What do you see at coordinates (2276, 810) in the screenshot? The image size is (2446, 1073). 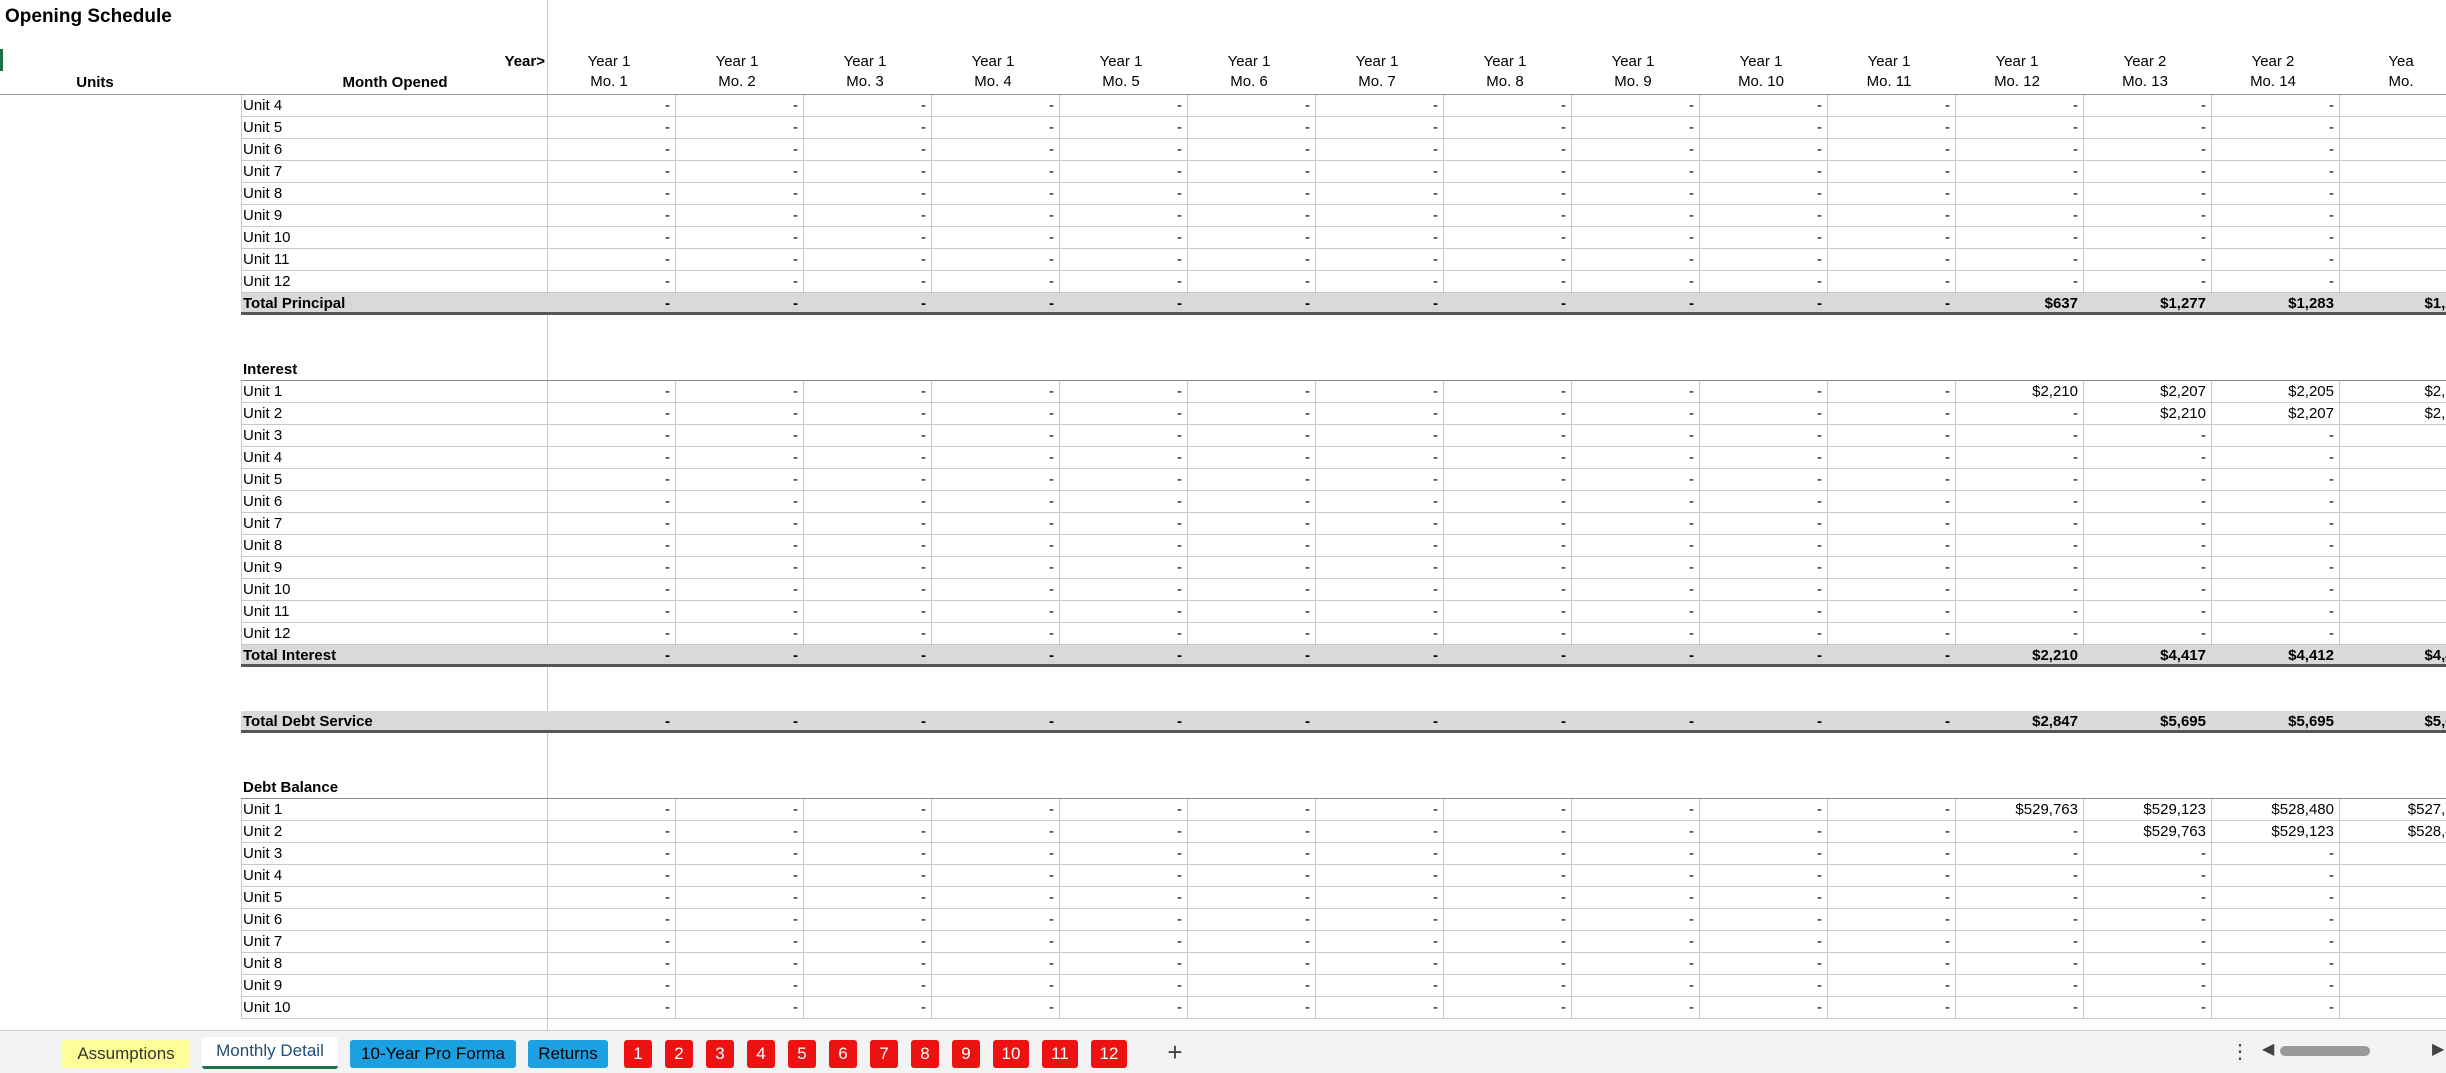 I see `table-cell: $528,480` at bounding box center [2276, 810].